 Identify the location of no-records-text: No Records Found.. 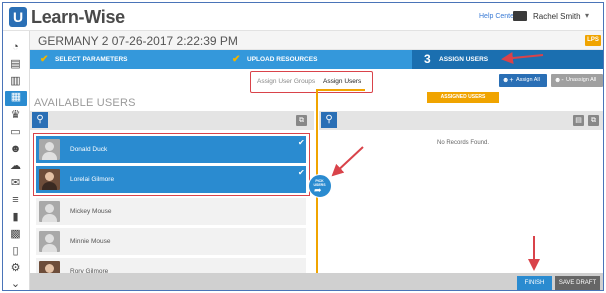
(463, 143).